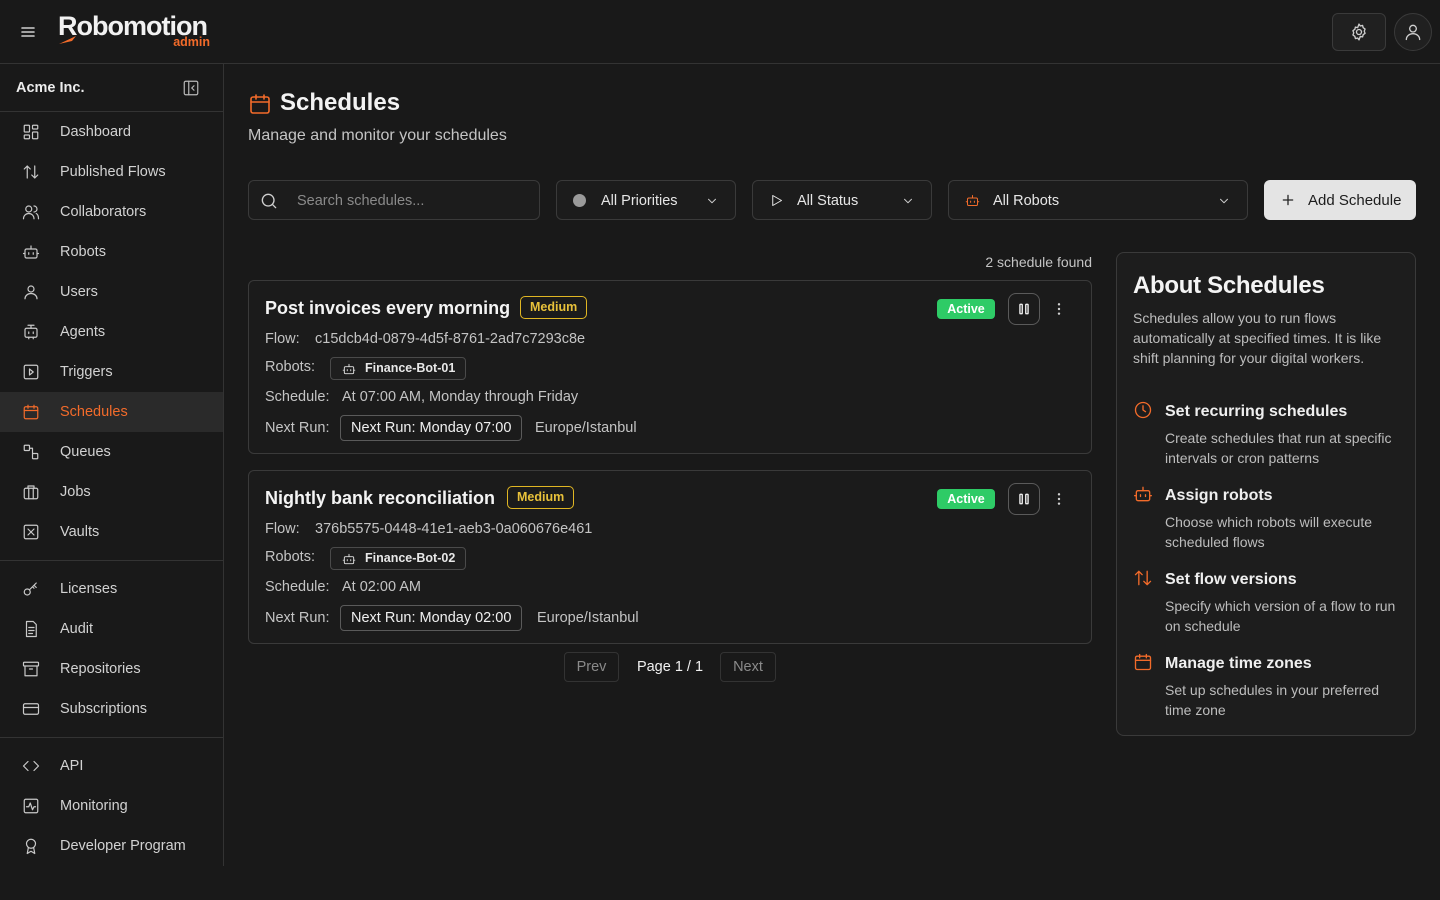 The image size is (1440, 900). Describe the element at coordinates (83, 252) in the screenshot. I see `sidebar-item-label: Robots` at that location.